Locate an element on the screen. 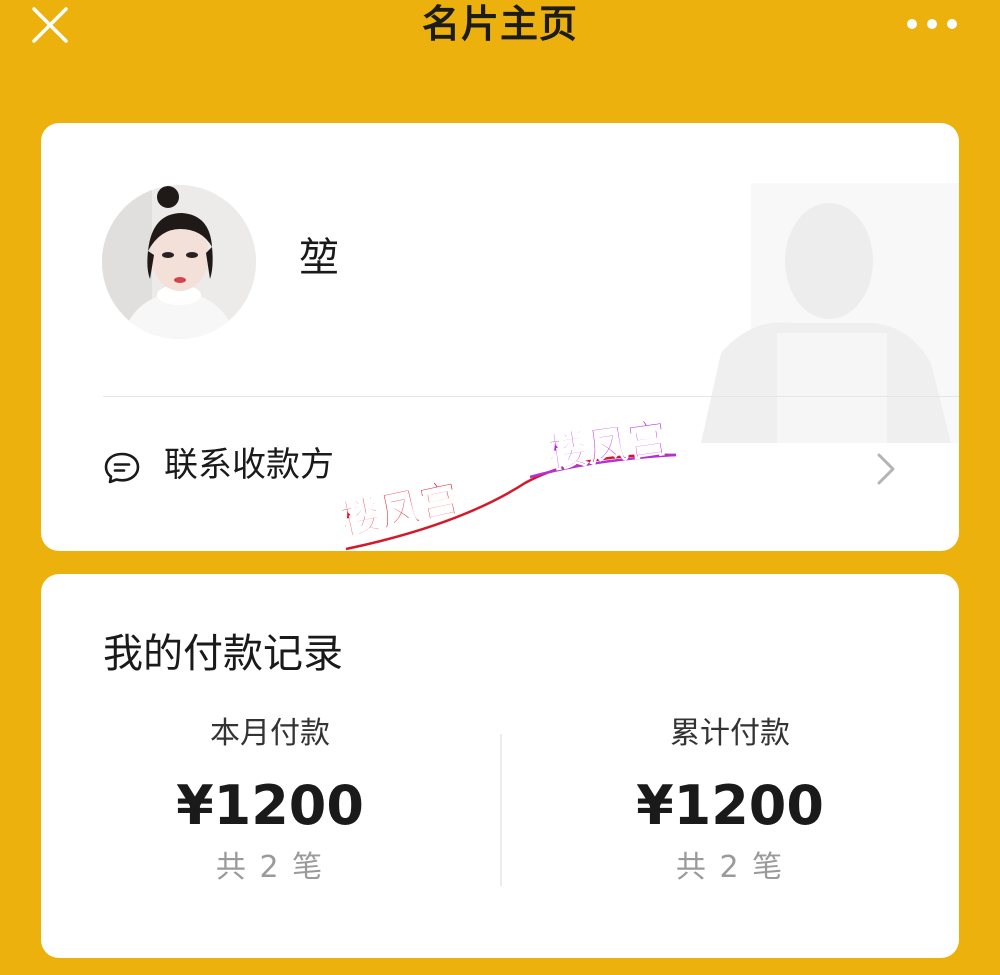 This screenshot has height=975, width=1000. chat-bubble-icon is located at coordinates (122, 468).